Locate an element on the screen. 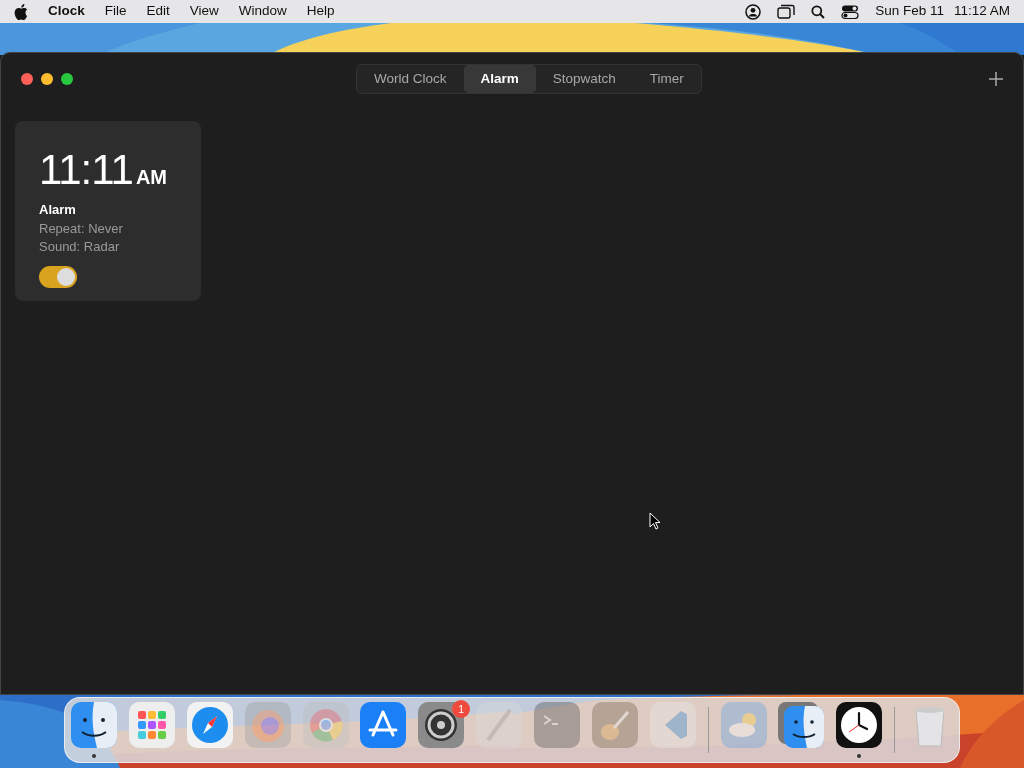 This screenshot has height=768, width=1024. toggles-icon is located at coordinates (850, 11).